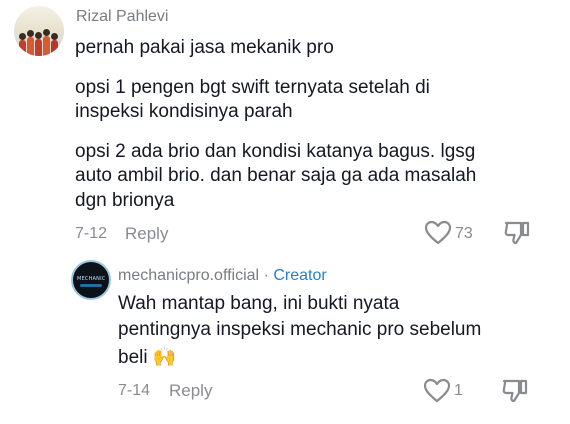 This screenshot has width=570, height=424. Describe the element at coordinates (91, 233) in the screenshot. I see `comment-date: 7-12` at that location.